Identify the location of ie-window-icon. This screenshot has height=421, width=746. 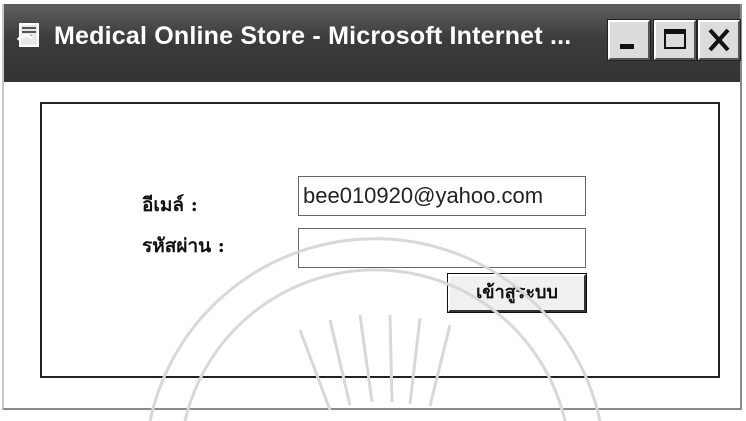
(29, 35).